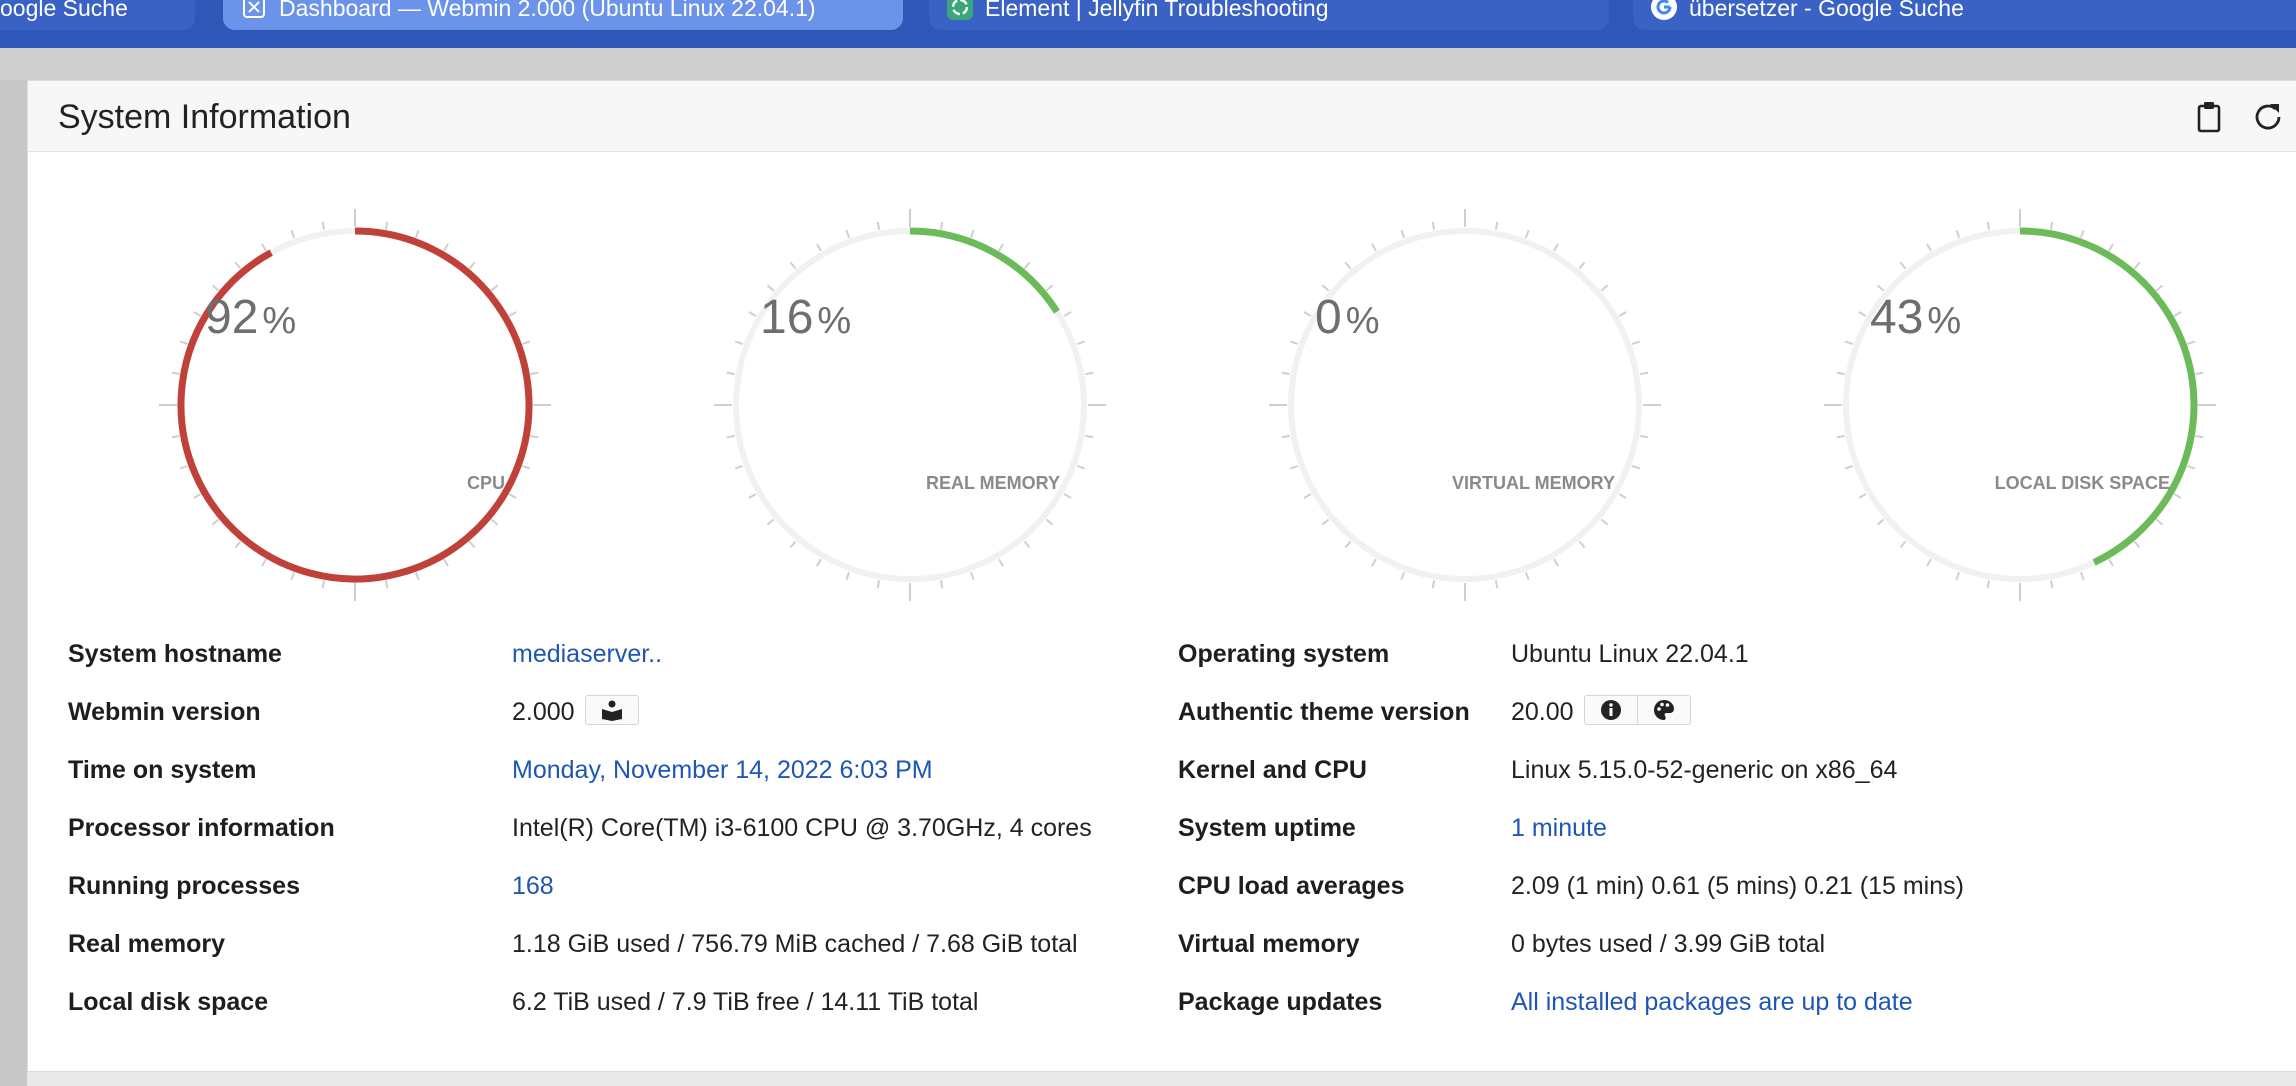  What do you see at coordinates (2082, 483) in the screenshot?
I see `local-disk-space-gauge-label: LOCAL DISK SPACE` at bounding box center [2082, 483].